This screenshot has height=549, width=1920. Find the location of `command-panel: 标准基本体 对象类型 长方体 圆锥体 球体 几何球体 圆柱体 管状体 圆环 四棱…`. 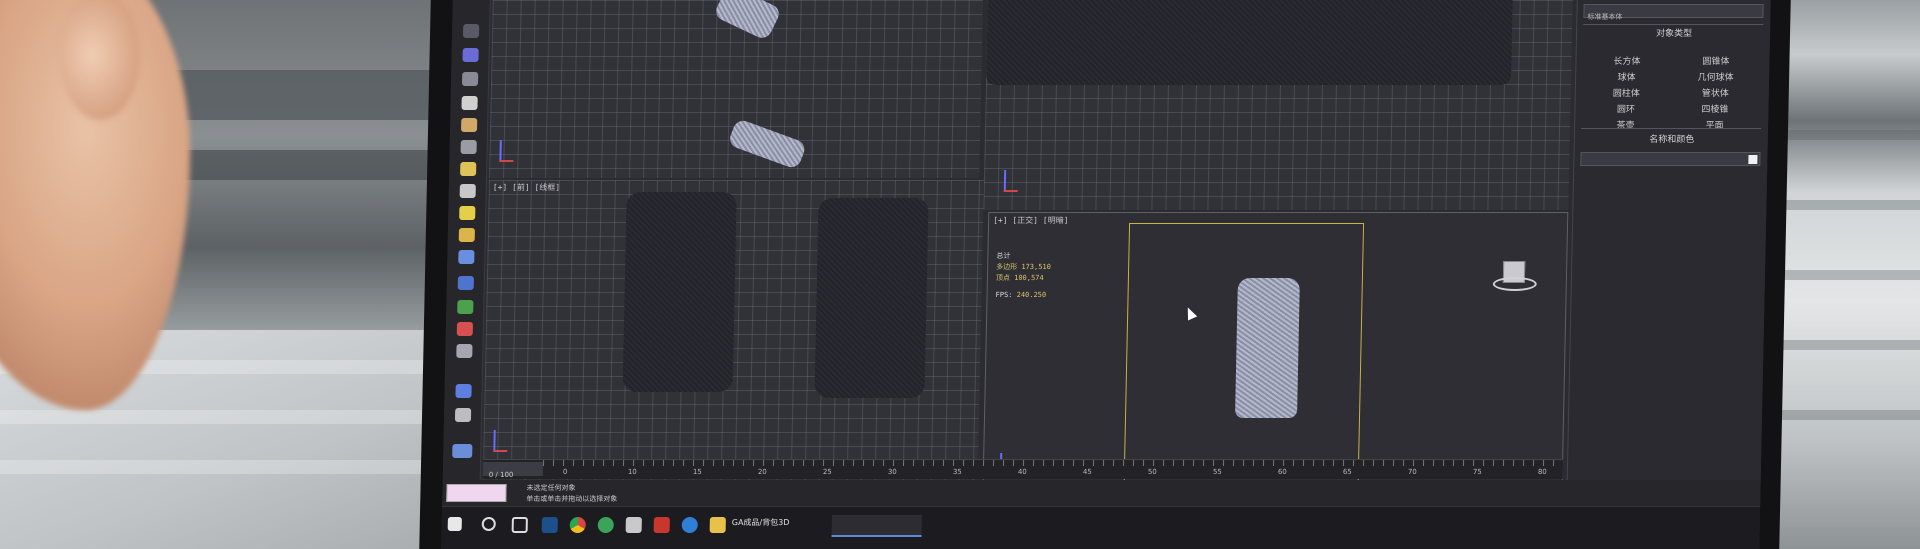

command-panel: 标准基本体 对象类型 长方体 圆锥体 球体 几何球体 圆柱体 管状体 圆环 四棱… is located at coordinates (1668, 274).